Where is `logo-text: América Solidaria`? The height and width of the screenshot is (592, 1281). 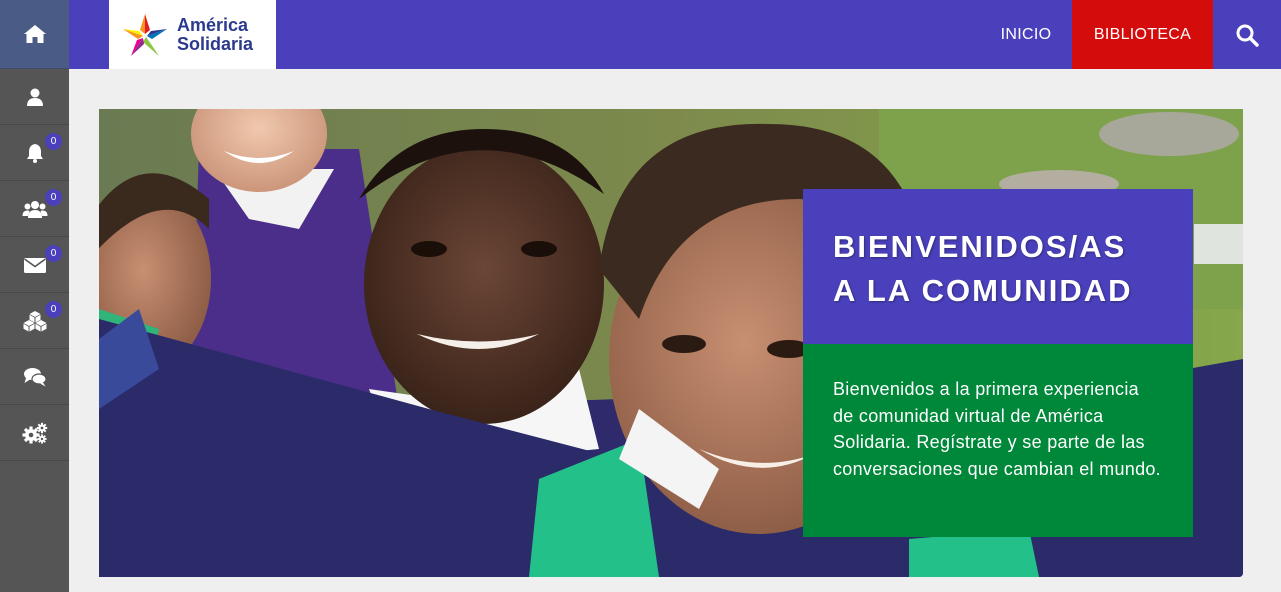
logo-text: América Solidaria is located at coordinates (215, 34).